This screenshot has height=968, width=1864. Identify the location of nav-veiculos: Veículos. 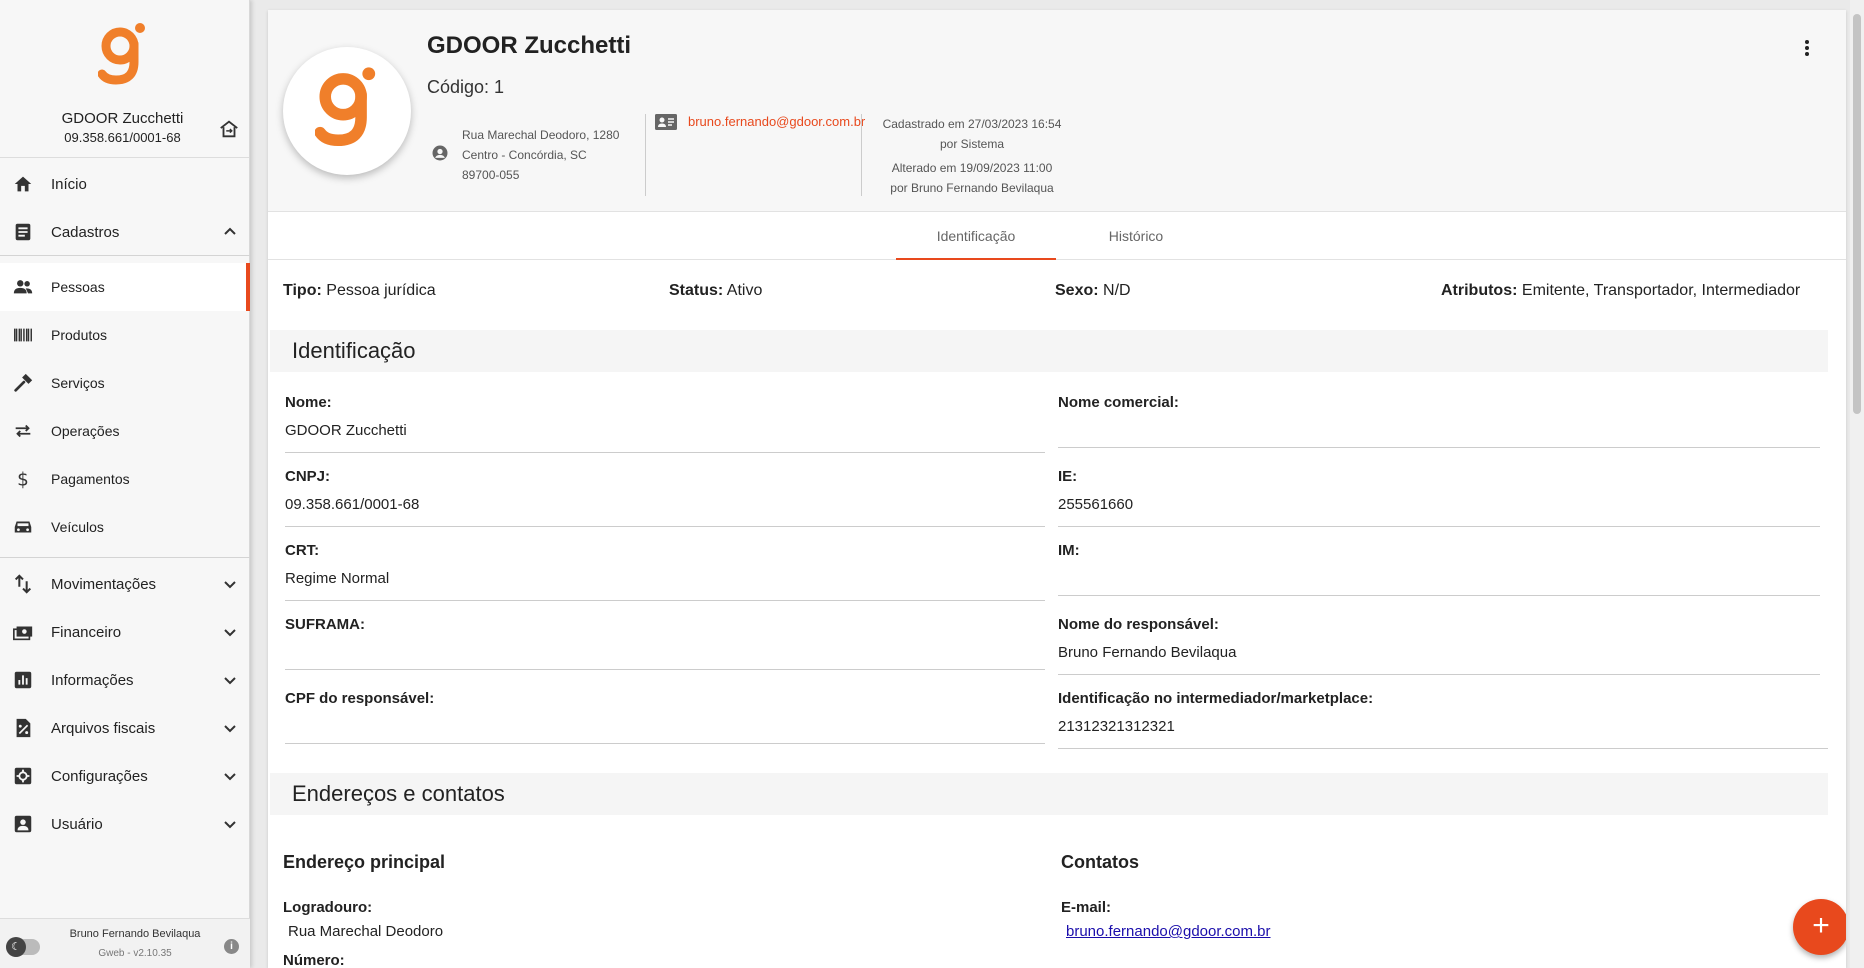
(125, 527).